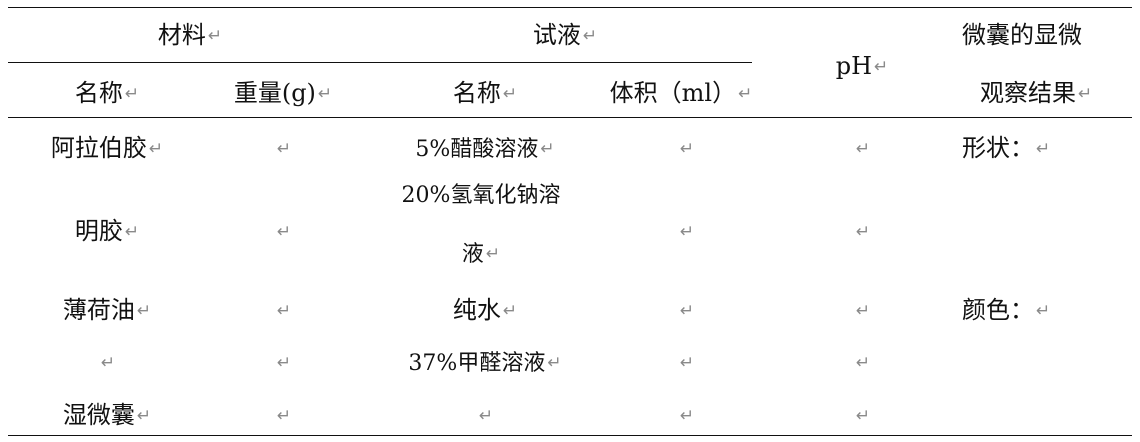  Describe the element at coordinates (1022, 35) in the screenshot. I see `header-result-line1: 微囊的显微` at that location.